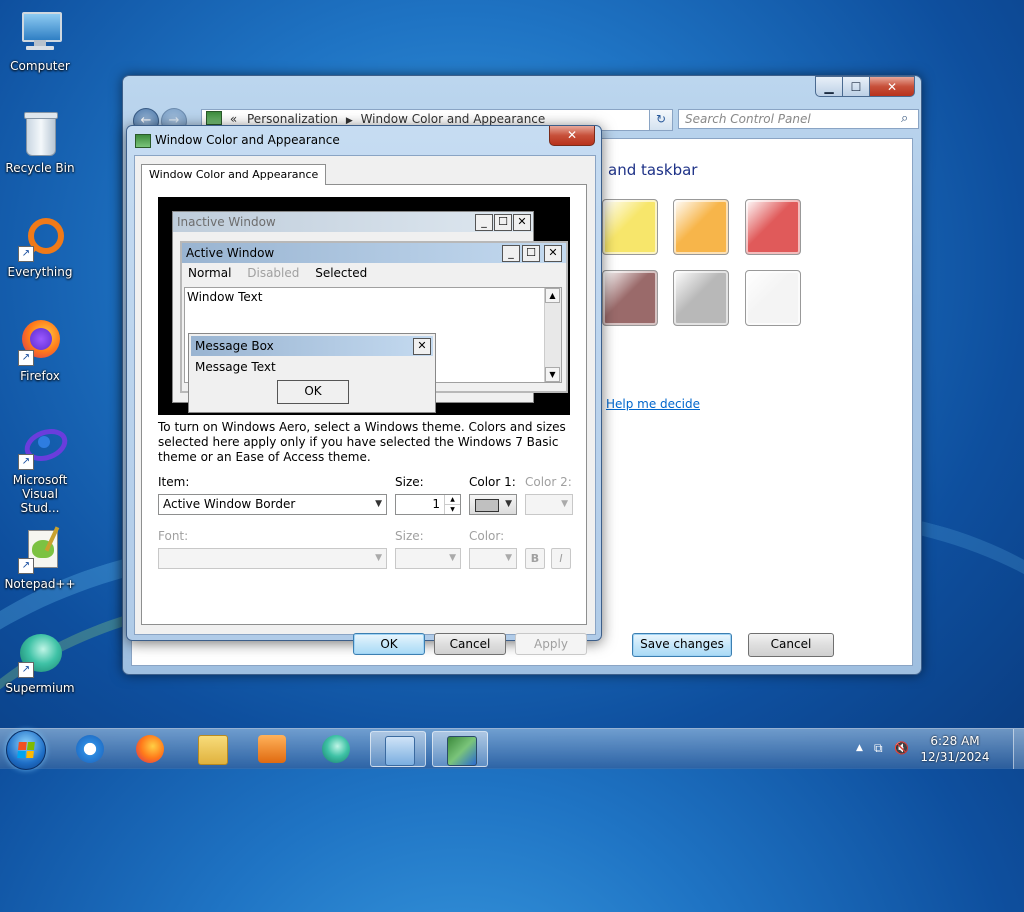 Image resolution: width=1024 pixels, height=912 pixels. I want to click on taskbar-control-panel, so click(398, 749).